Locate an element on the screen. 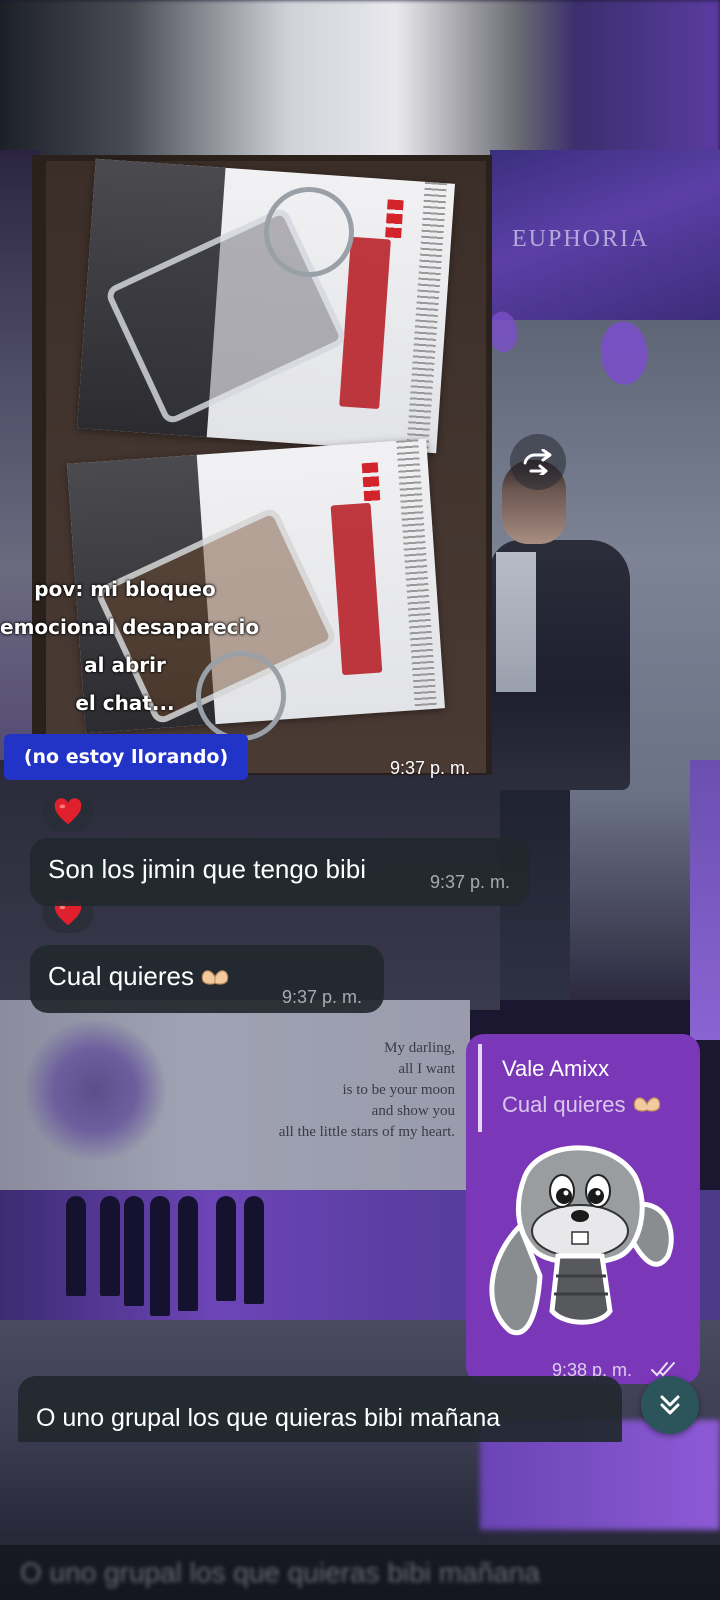 This screenshot has height=1600, width=720. message-viewport-clip: O uno grupal los que quieras bibi mañana is located at coordinates (360, 1406).